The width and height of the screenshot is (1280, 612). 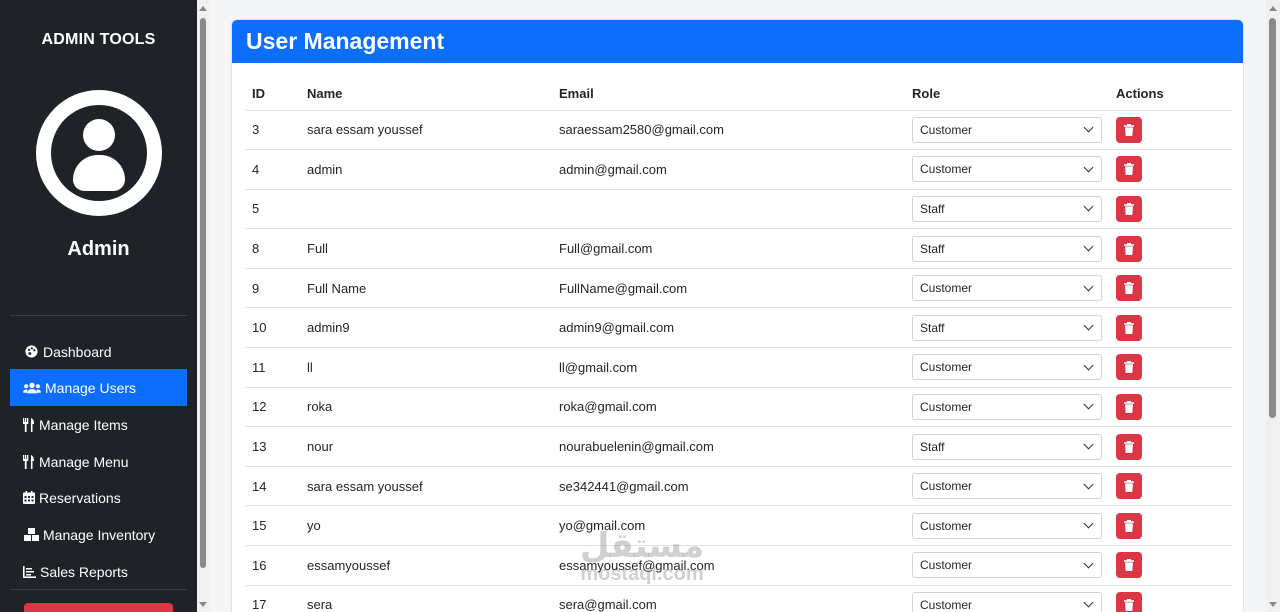 I want to click on sidebar-user-name: Admin, so click(x=98, y=249).